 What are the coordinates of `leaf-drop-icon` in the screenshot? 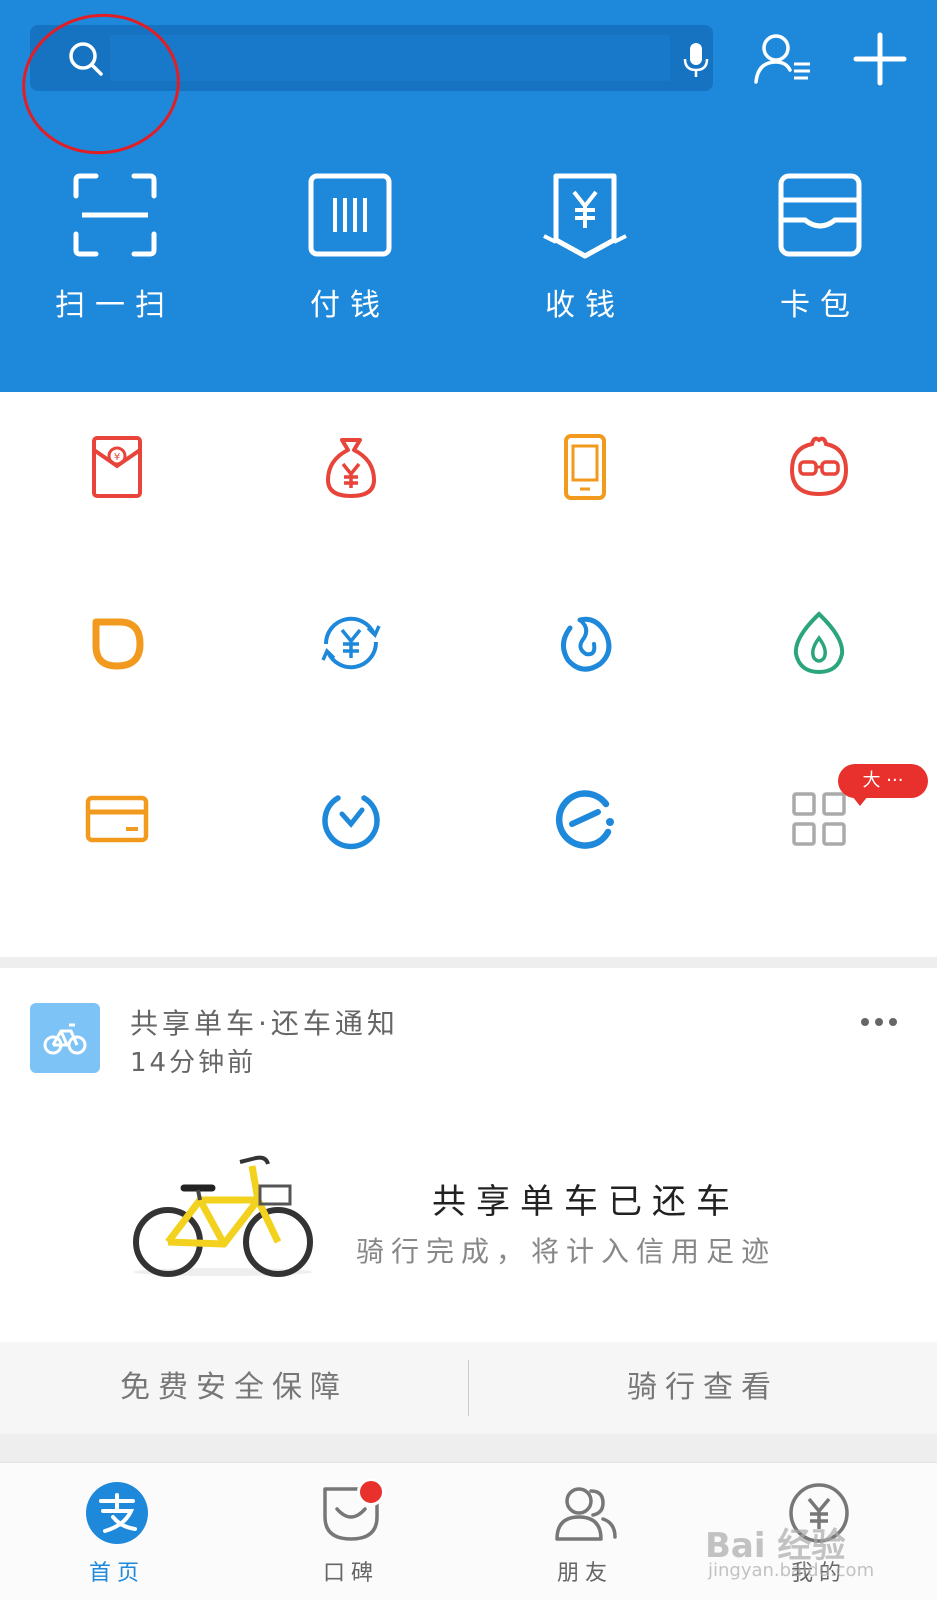 It's located at (819, 643).